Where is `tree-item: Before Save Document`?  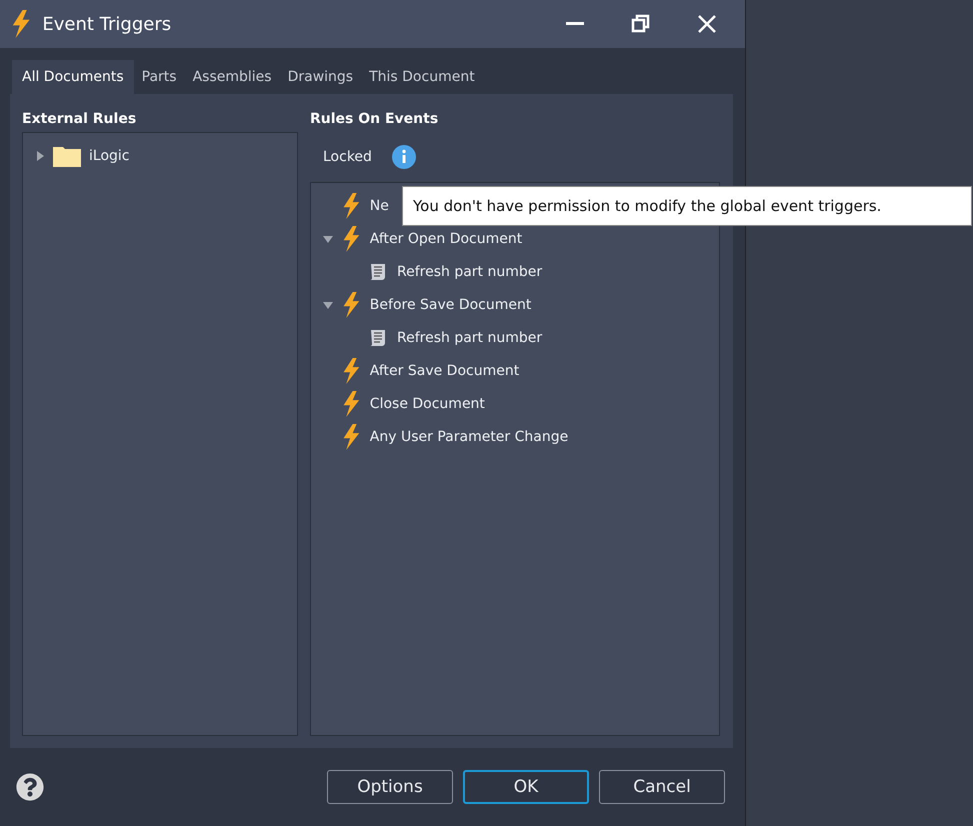
tree-item: Before Save Document is located at coordinates (451, 304).